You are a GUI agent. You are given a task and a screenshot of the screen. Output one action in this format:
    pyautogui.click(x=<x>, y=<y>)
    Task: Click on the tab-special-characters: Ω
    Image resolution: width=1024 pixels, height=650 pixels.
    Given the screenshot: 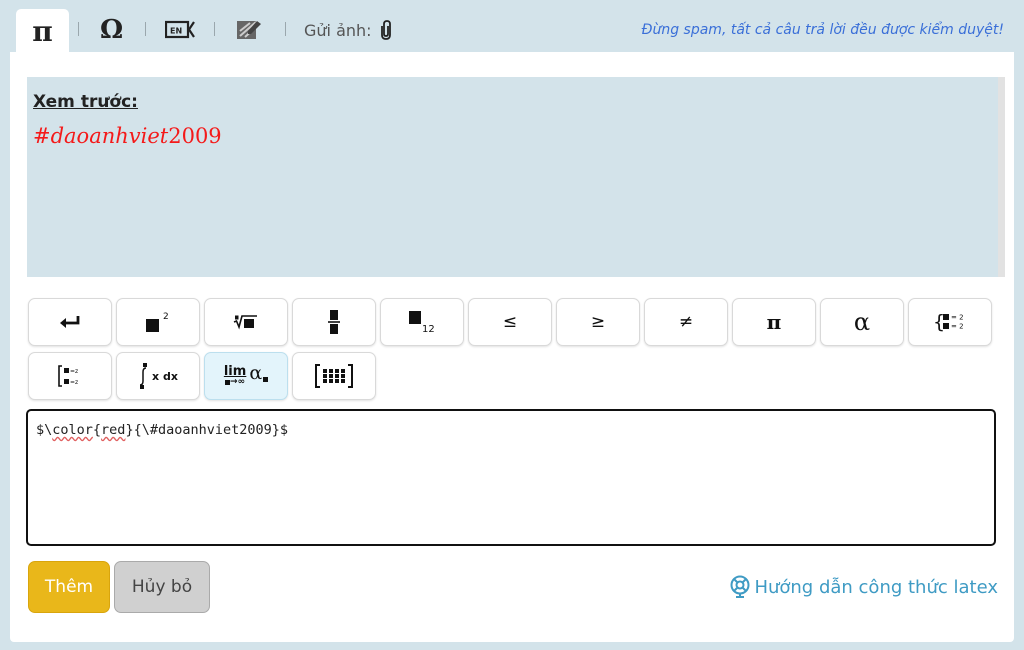 What is the action you would take?
    pyautogui.click(x=111, y=30)
    